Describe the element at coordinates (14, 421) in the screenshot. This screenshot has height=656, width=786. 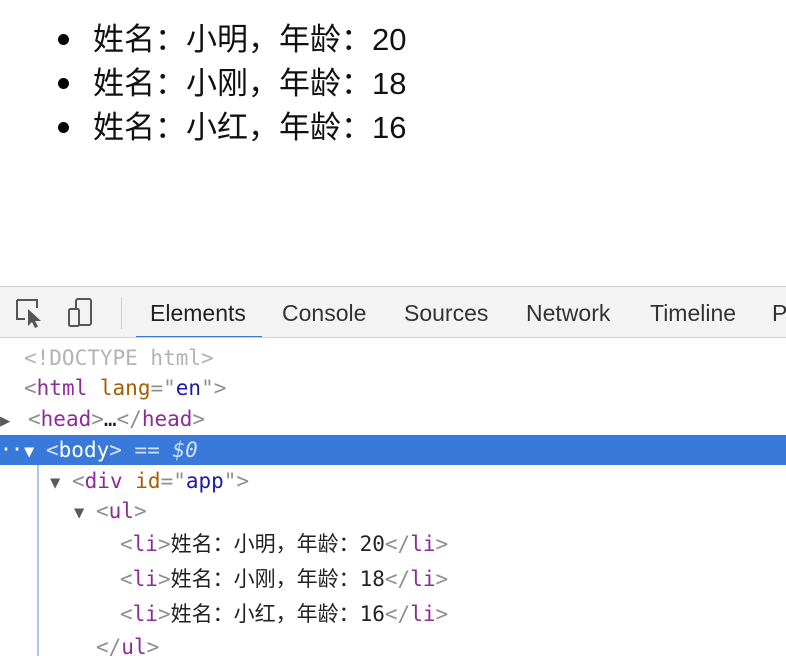
I see `expand-arrow-icon: ▶` at that location.